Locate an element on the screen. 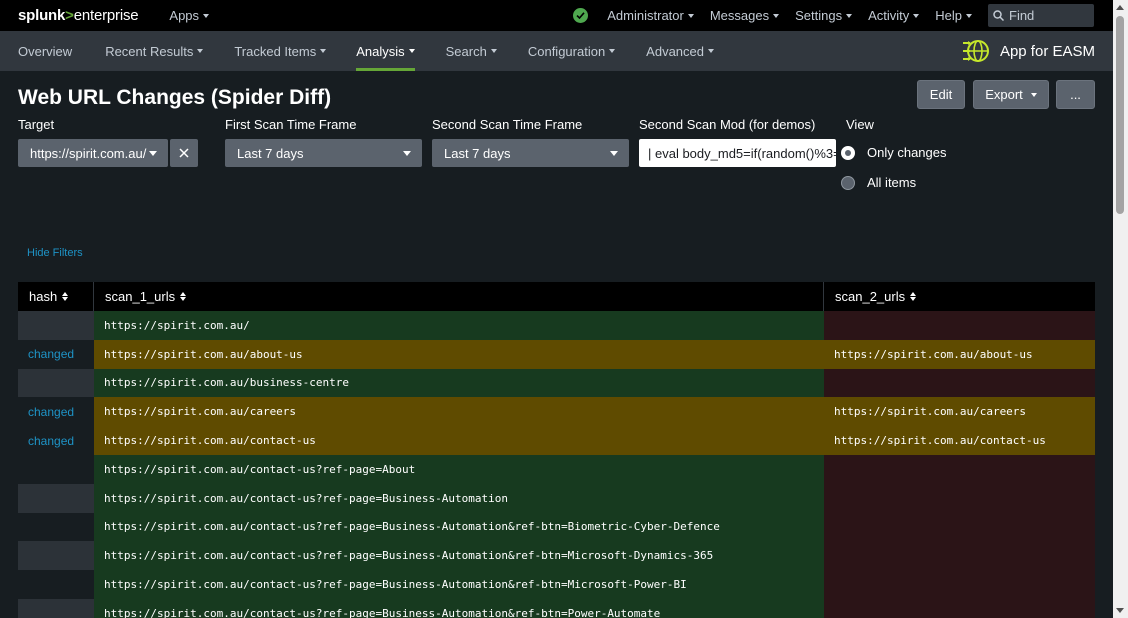  export-button: Export is located at coordinates (1011, 94).